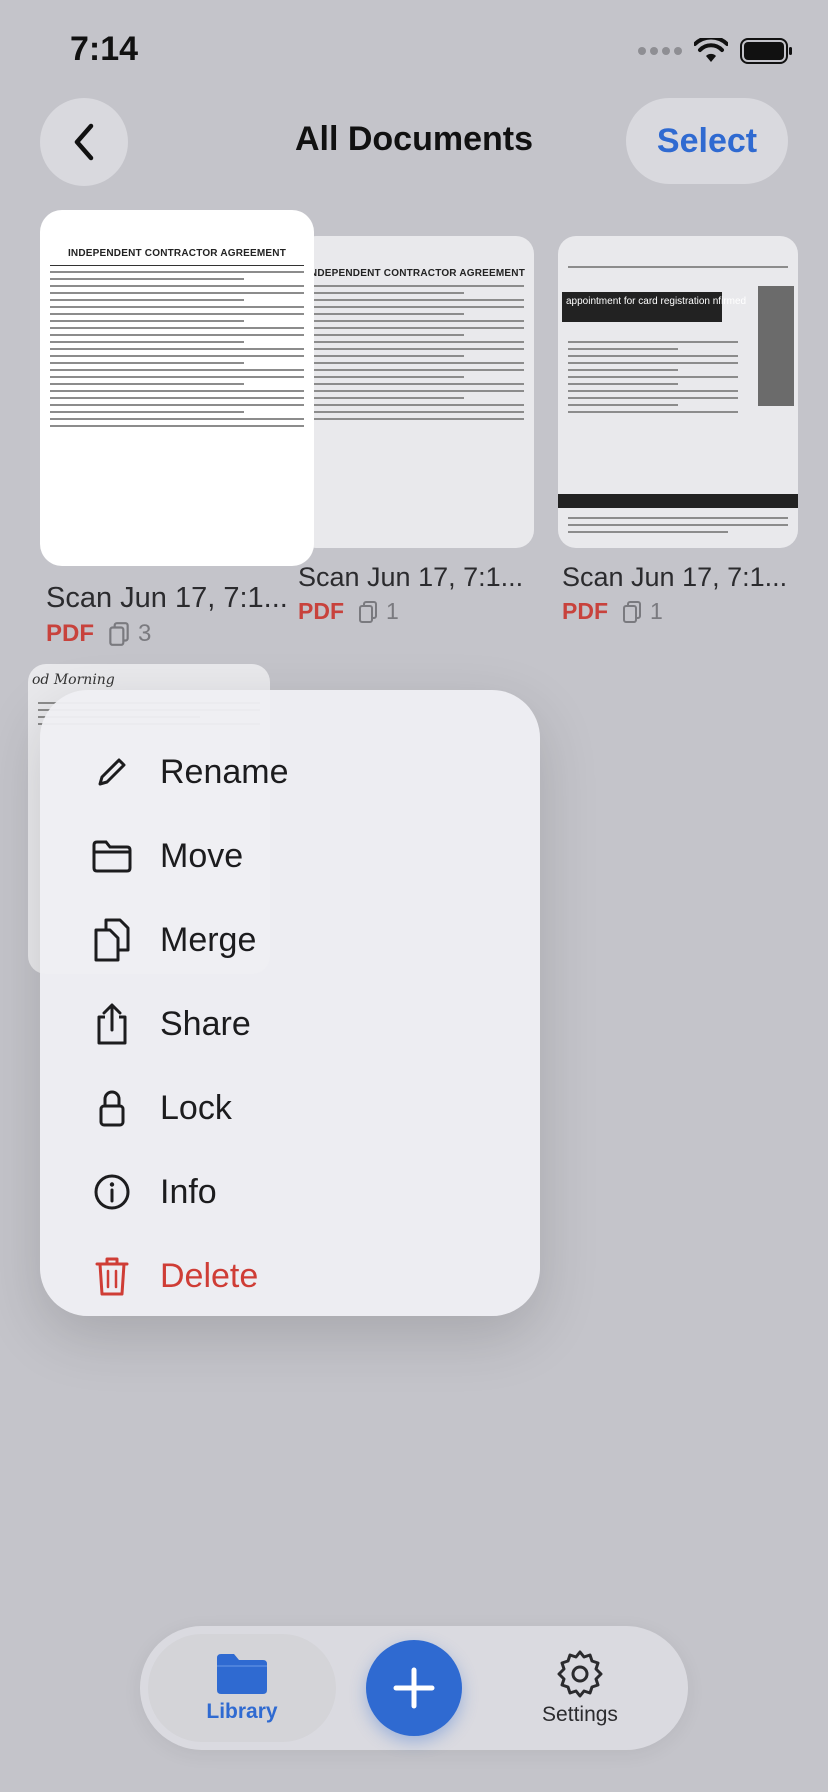 The height and width of the screenshot is (1792, 828). What do you see at coordinates (224, 771) in the screenshot?
I see `menu-item-label: Rename` at bounding box center [224, 771].